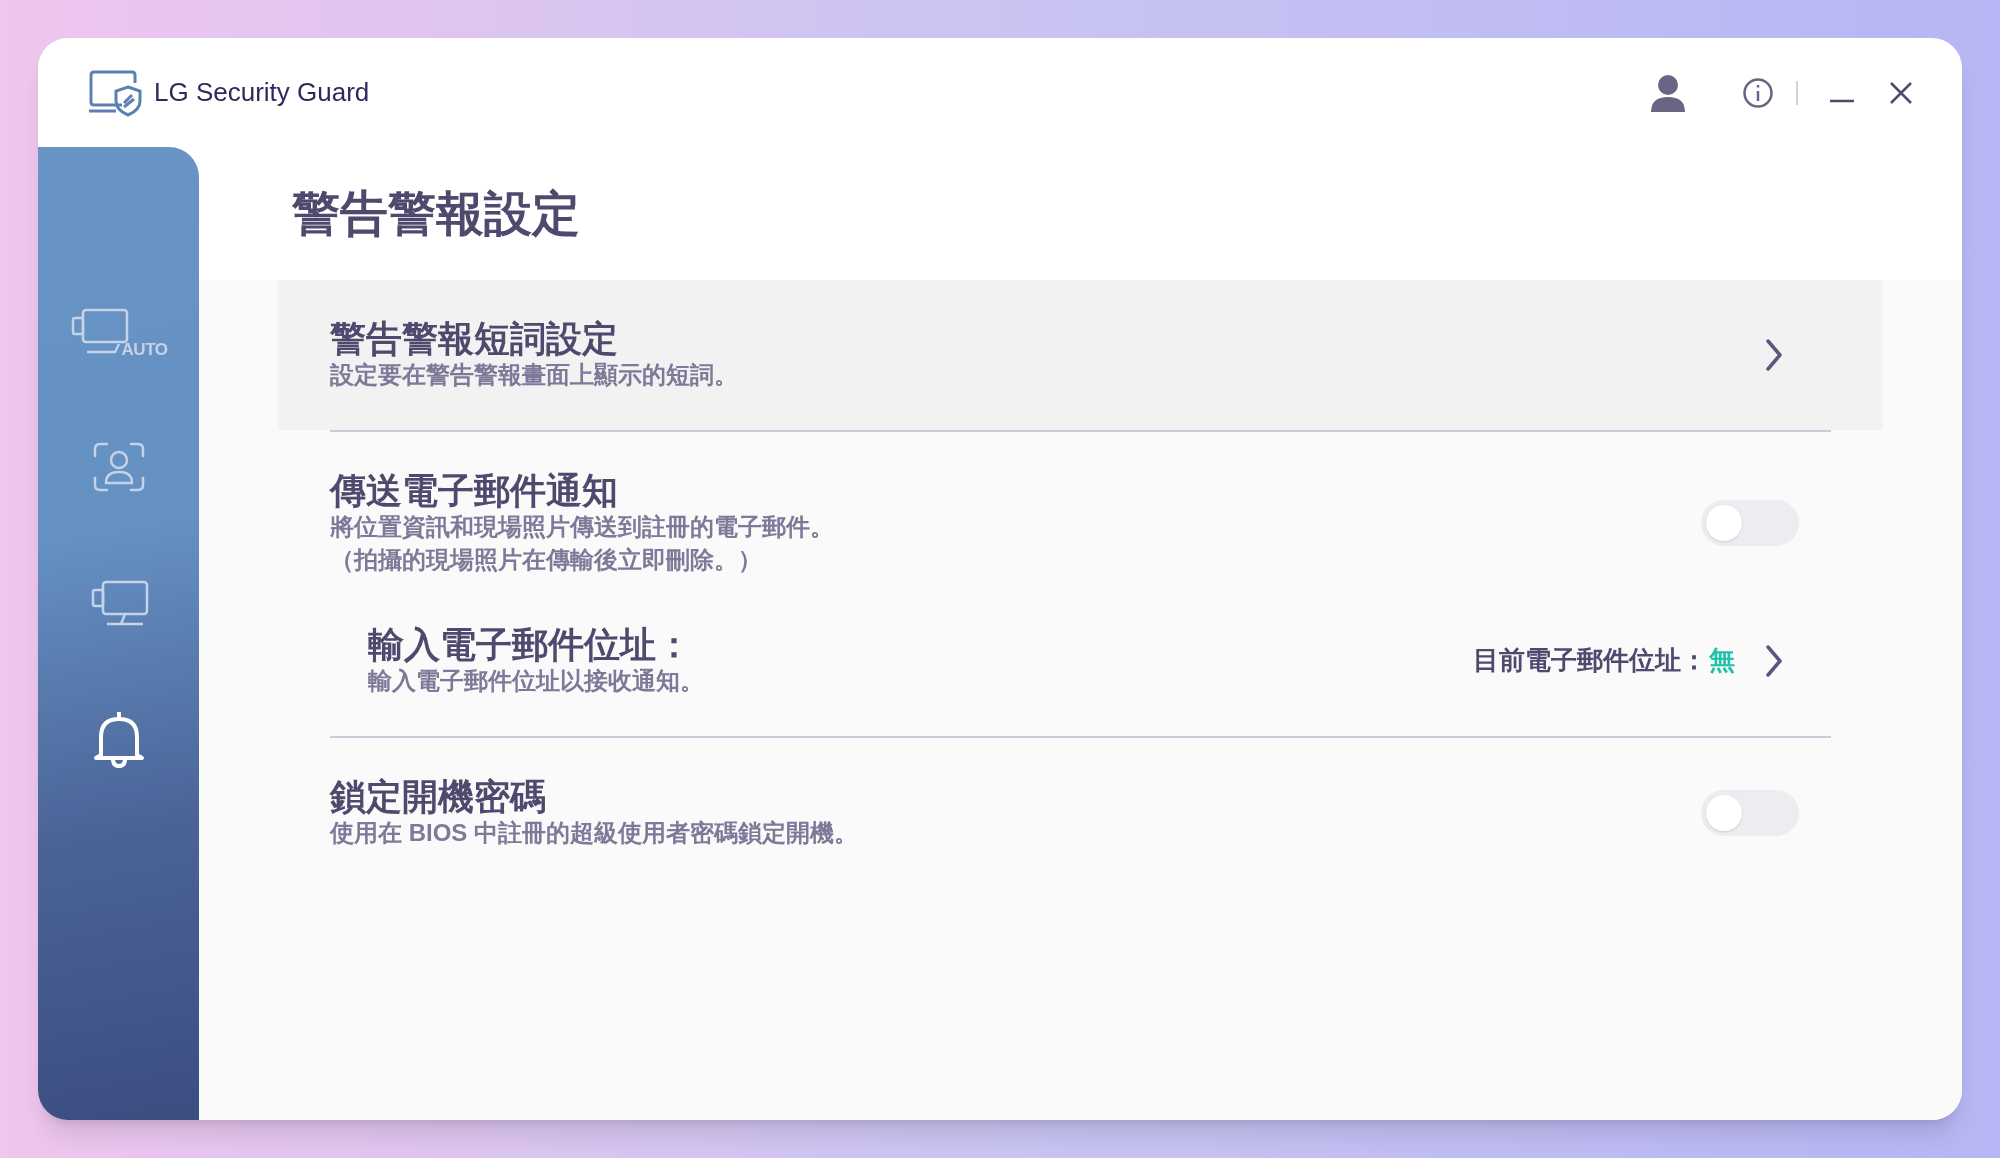  I want to click on setting-description: 將位置資訊和現場照片傳送到註冊的電子郵件。, so click(582, 527).